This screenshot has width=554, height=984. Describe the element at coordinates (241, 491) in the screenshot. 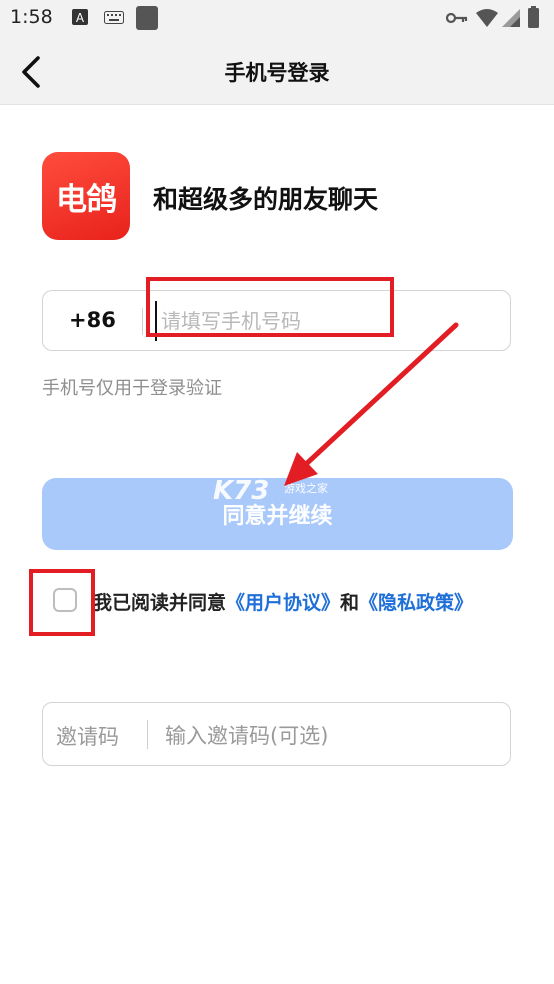

I see `watermark-logo: K73` at that location.